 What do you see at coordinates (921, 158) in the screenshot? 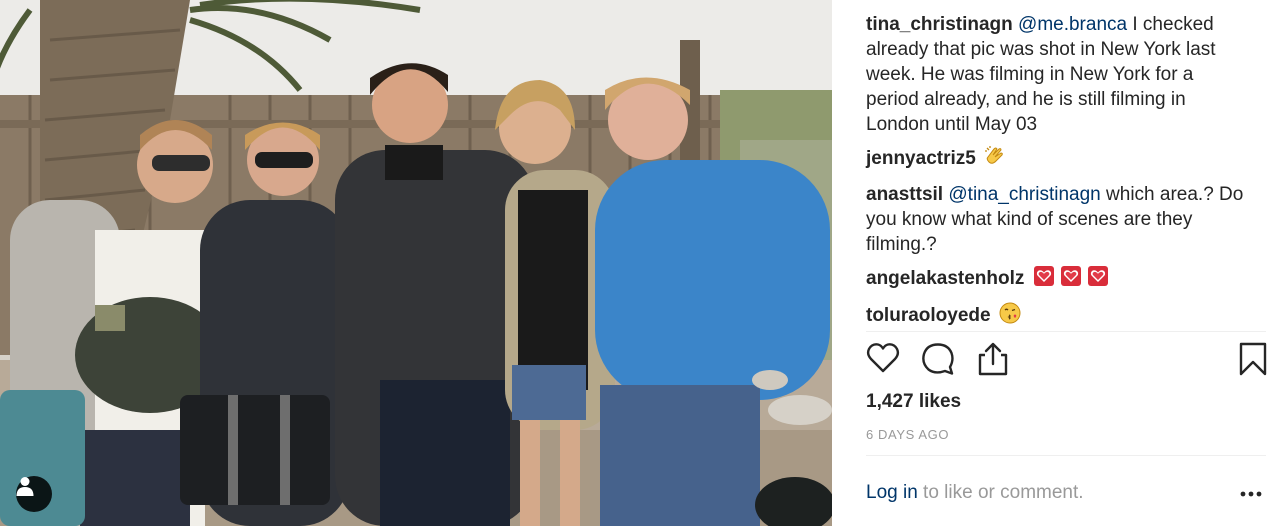
I see `comment-username: jennyactriz5` at bounding box center [921, 158].